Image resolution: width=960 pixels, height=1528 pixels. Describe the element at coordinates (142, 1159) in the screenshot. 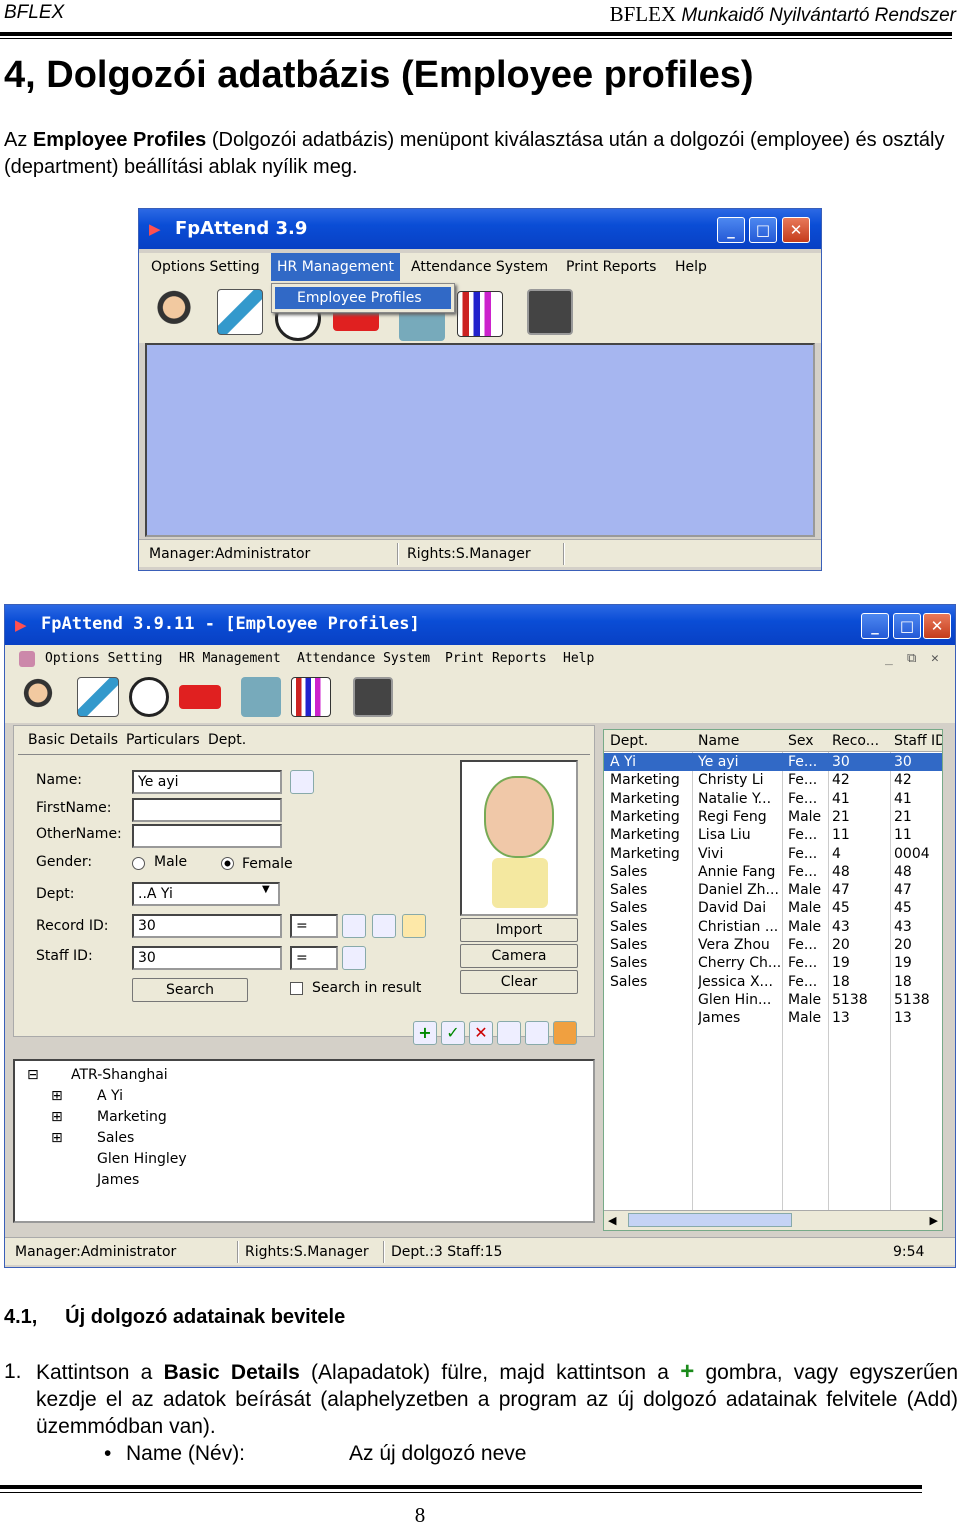

I see `tree-item: Glen Hingley` at that location.